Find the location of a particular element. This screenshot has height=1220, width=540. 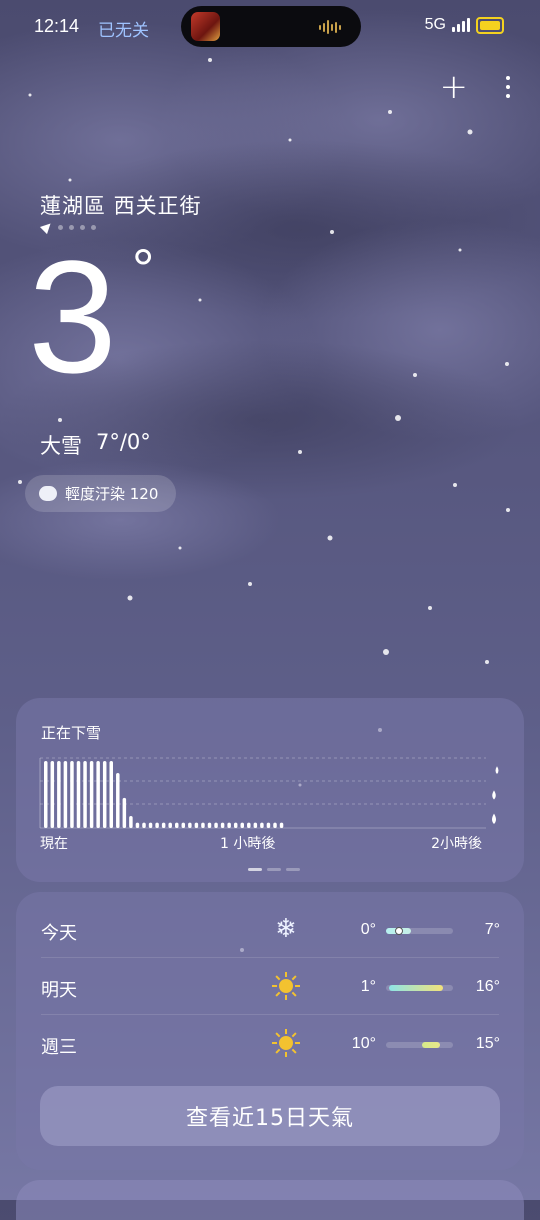

x-label-2h: 2小時後 is located at coordinates (456, 844).